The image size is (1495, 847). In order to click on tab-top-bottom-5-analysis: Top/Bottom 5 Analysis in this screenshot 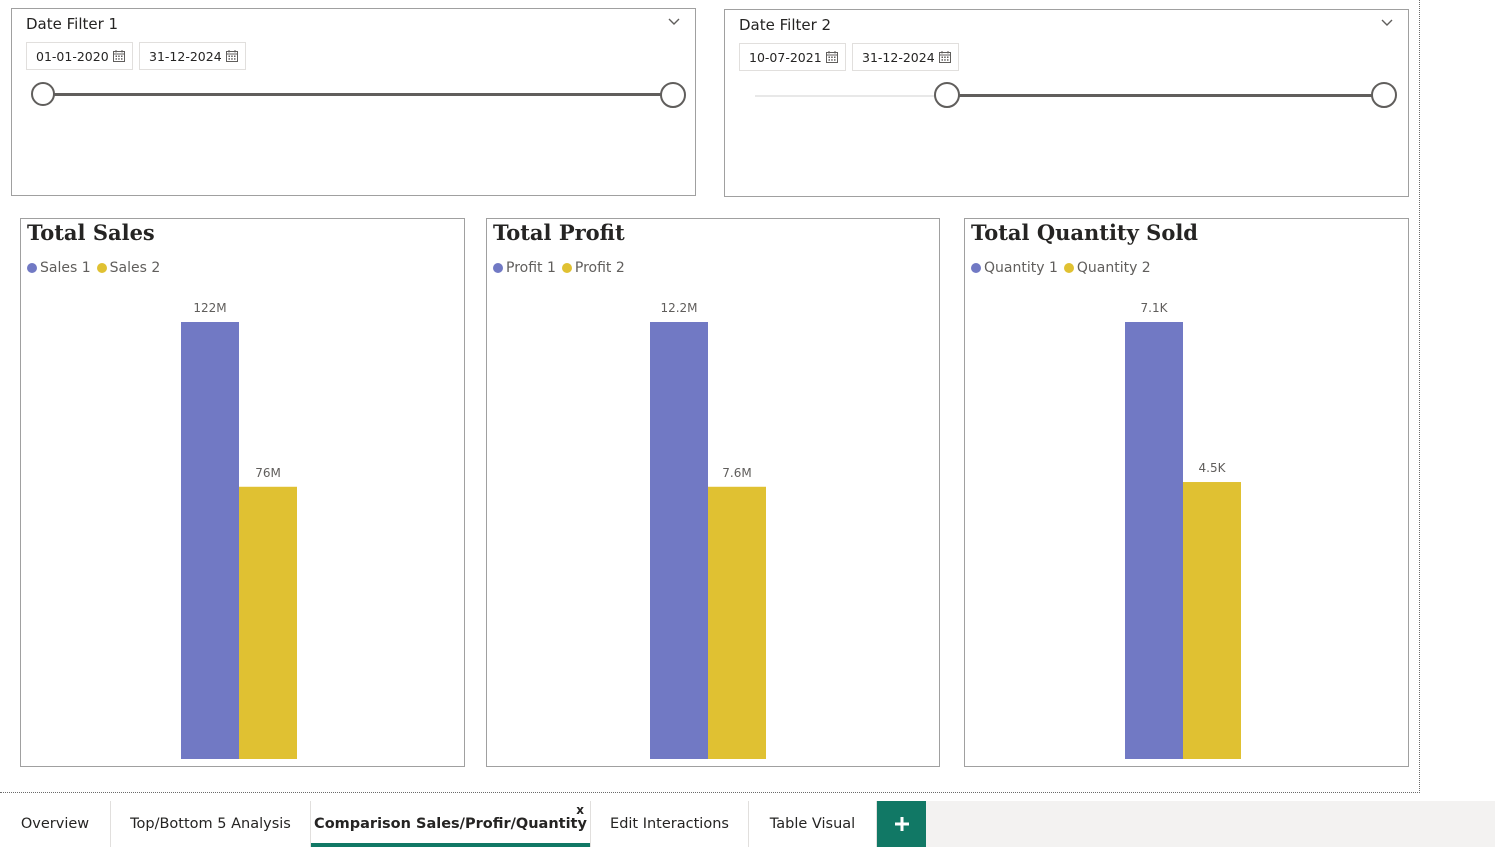, I will do `click(211, 824)`.